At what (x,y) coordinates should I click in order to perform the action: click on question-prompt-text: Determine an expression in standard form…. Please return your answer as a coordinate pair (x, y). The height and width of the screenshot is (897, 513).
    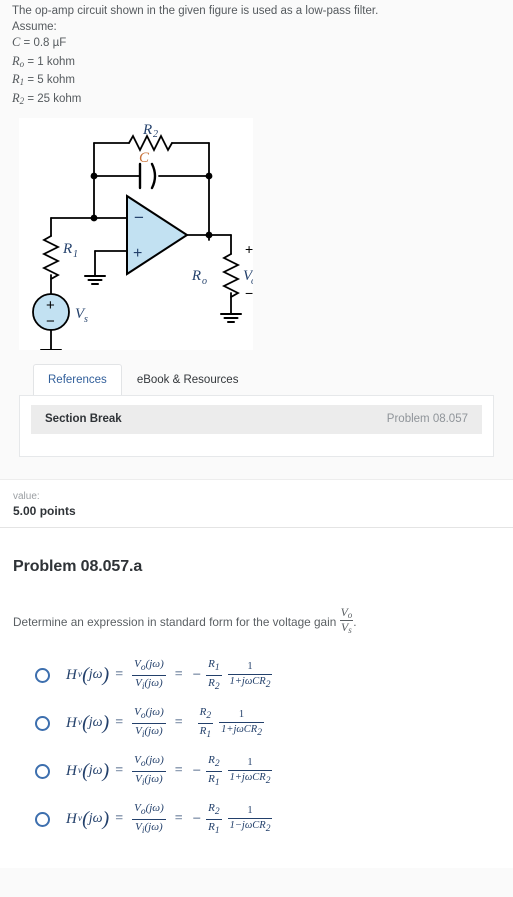
    Looking at the image, I should click on (175, 621).